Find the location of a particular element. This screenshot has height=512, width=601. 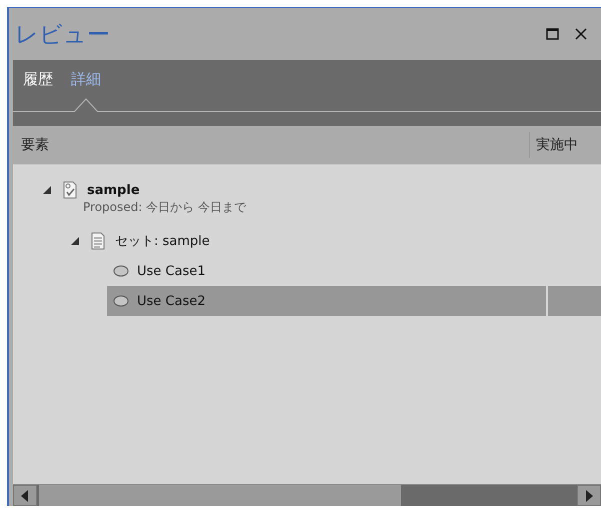

document-icon is located at coordinates (98, 241).